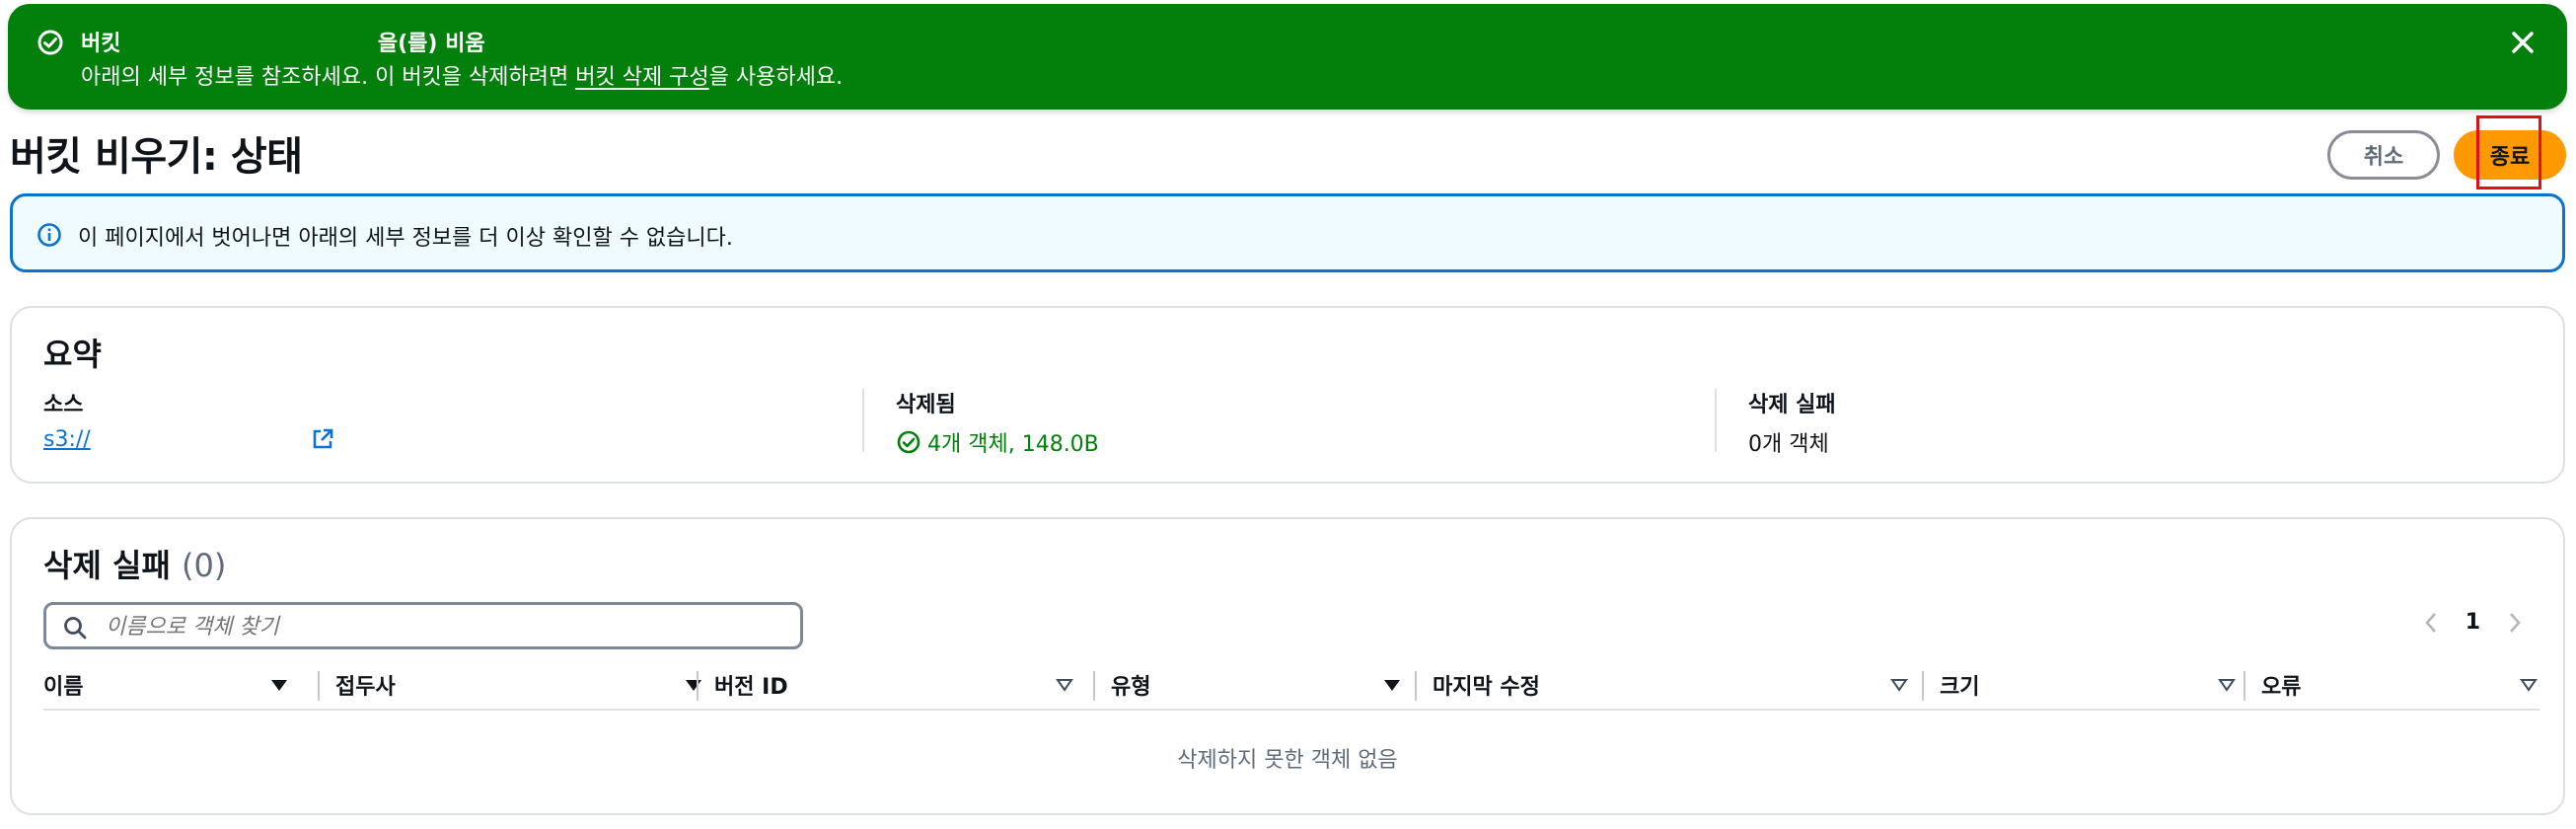 Image resolution: width=2576 pixels, height=829 pixels. What do you see at coordinates (2515, 623) in the screenshot?
I see `chevron-right-icon` at bounding box center [2515, 623].